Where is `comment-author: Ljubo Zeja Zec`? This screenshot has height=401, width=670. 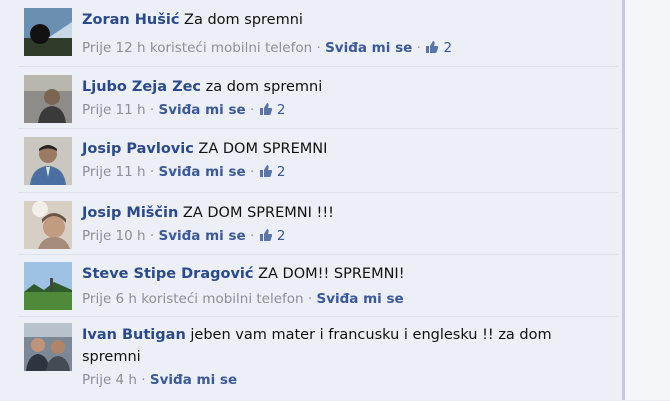
comment-author: Ljubo Zeja Zec is located at coordinates (141, 87).